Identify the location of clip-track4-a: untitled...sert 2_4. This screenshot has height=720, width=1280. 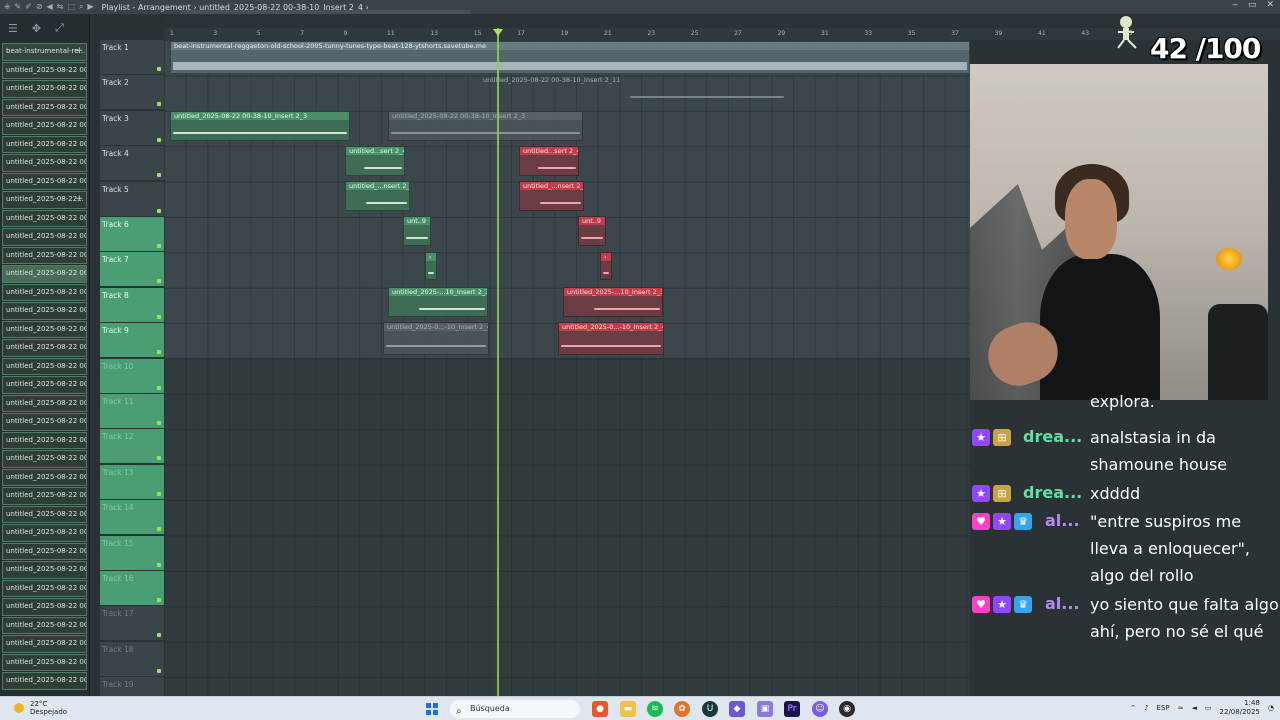
(375, 161).